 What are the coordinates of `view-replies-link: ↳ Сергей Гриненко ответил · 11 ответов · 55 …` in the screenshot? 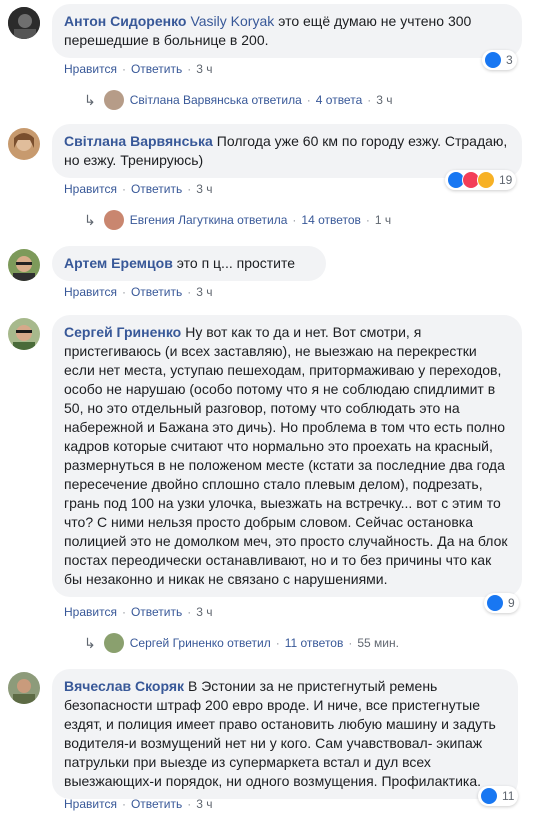 It's located at (241, 643).